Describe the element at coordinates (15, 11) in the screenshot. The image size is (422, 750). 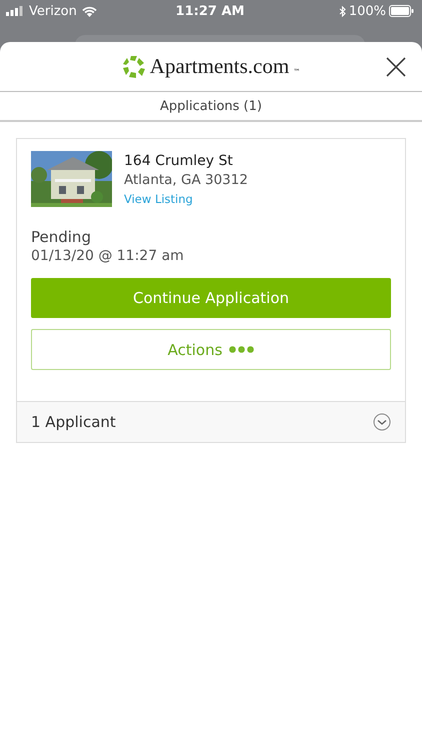
I see `signal-icon` at that location.